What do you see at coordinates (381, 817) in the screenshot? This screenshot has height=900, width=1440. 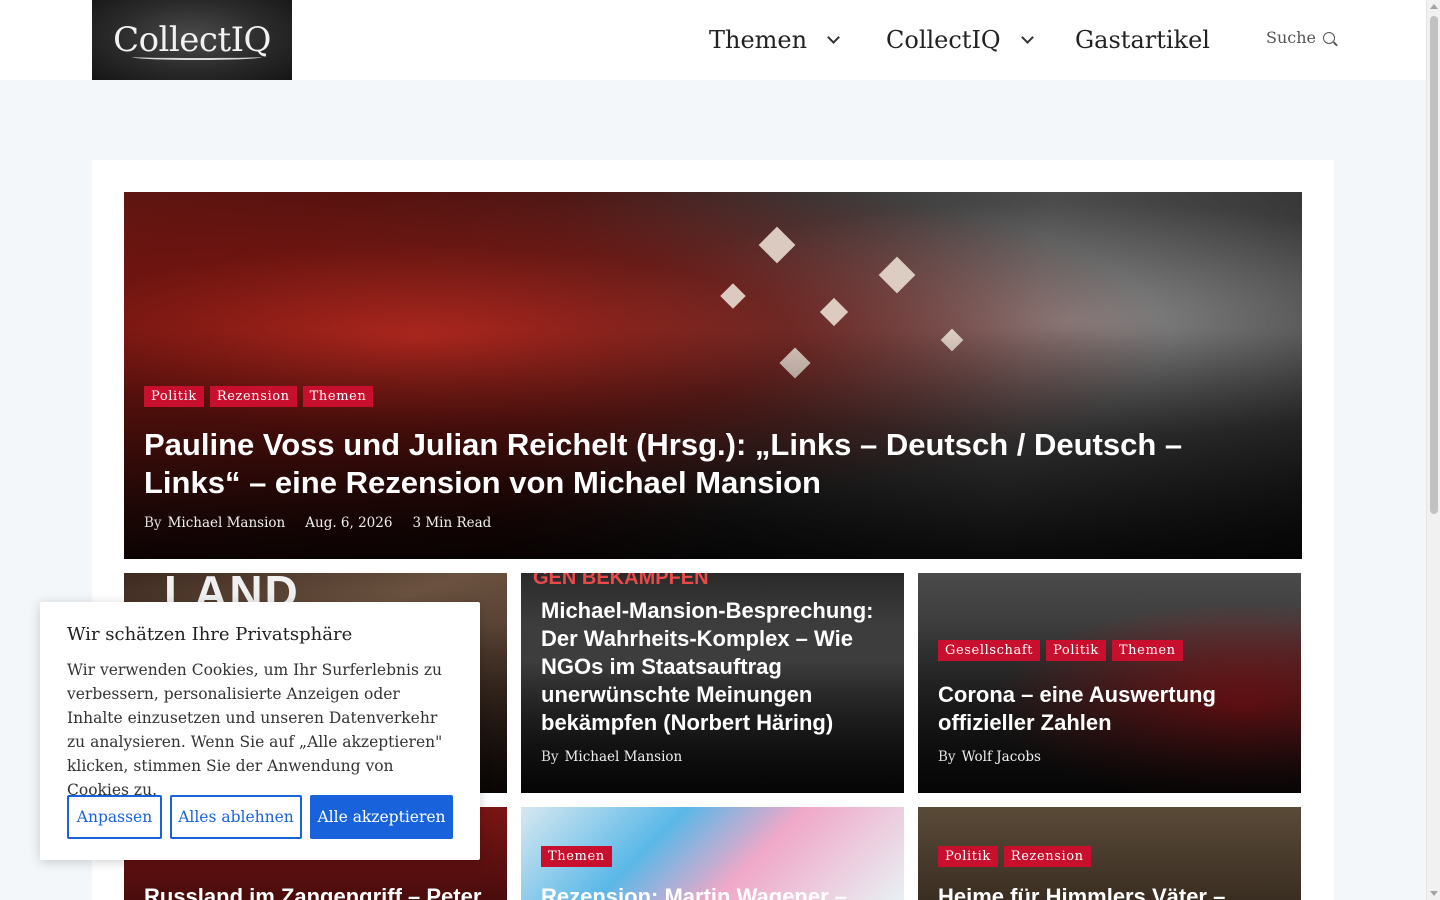 I see `accept-all-button: Alle akzeptieren` at bounding box center [381, 817].